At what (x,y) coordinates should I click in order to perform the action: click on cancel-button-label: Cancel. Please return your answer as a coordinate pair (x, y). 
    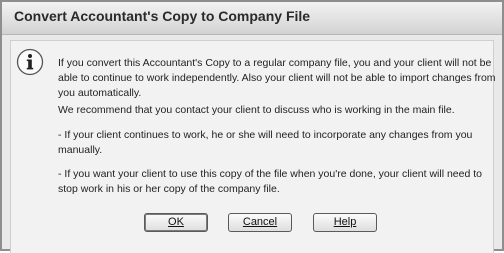
    Looking at the image, I should click on (260, 222).